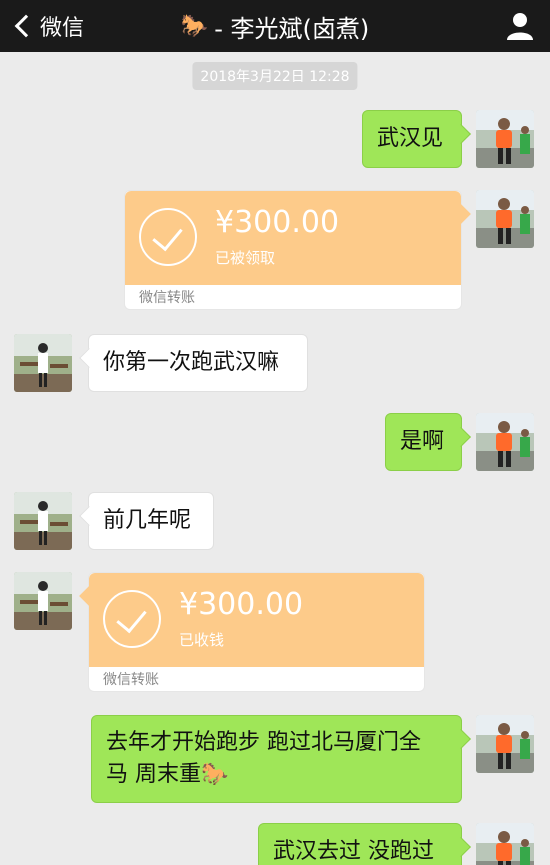 This screenshot has height=865, width=550. What do you see at coordinates (252, 632) in the screenshot?
I see `transfer-card: ¥300.00 已收钱 微信转账` at bounding box center [252, 632].